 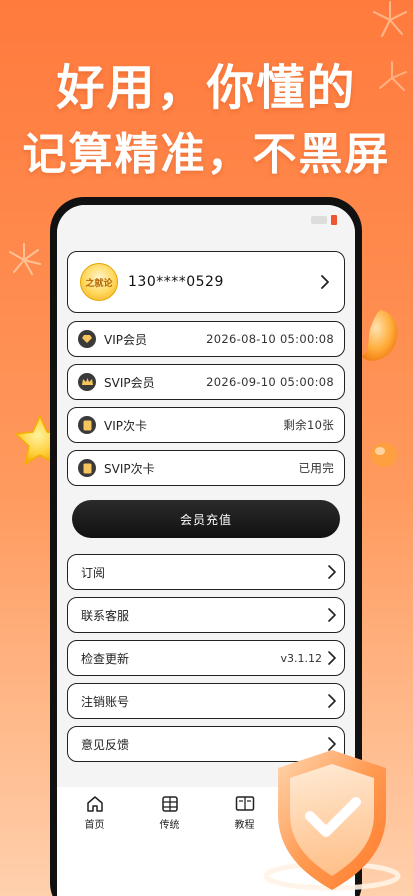 What do you see at coordinates (87, 382) in the screenshot?
I see `crown-icon` at bounding box center [87, 382].